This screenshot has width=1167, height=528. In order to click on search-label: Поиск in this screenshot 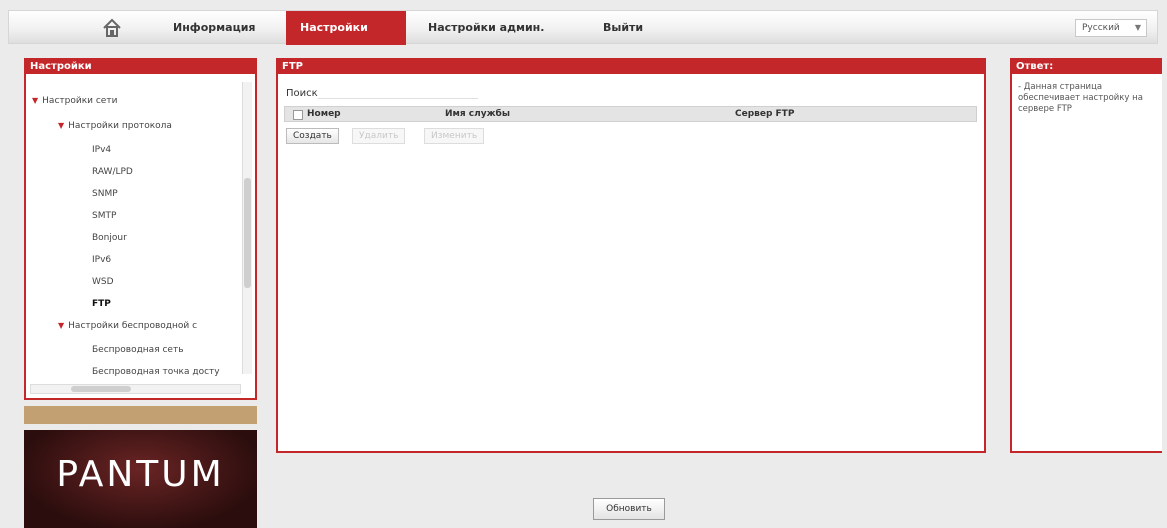, I will do `click(302, 93)`.